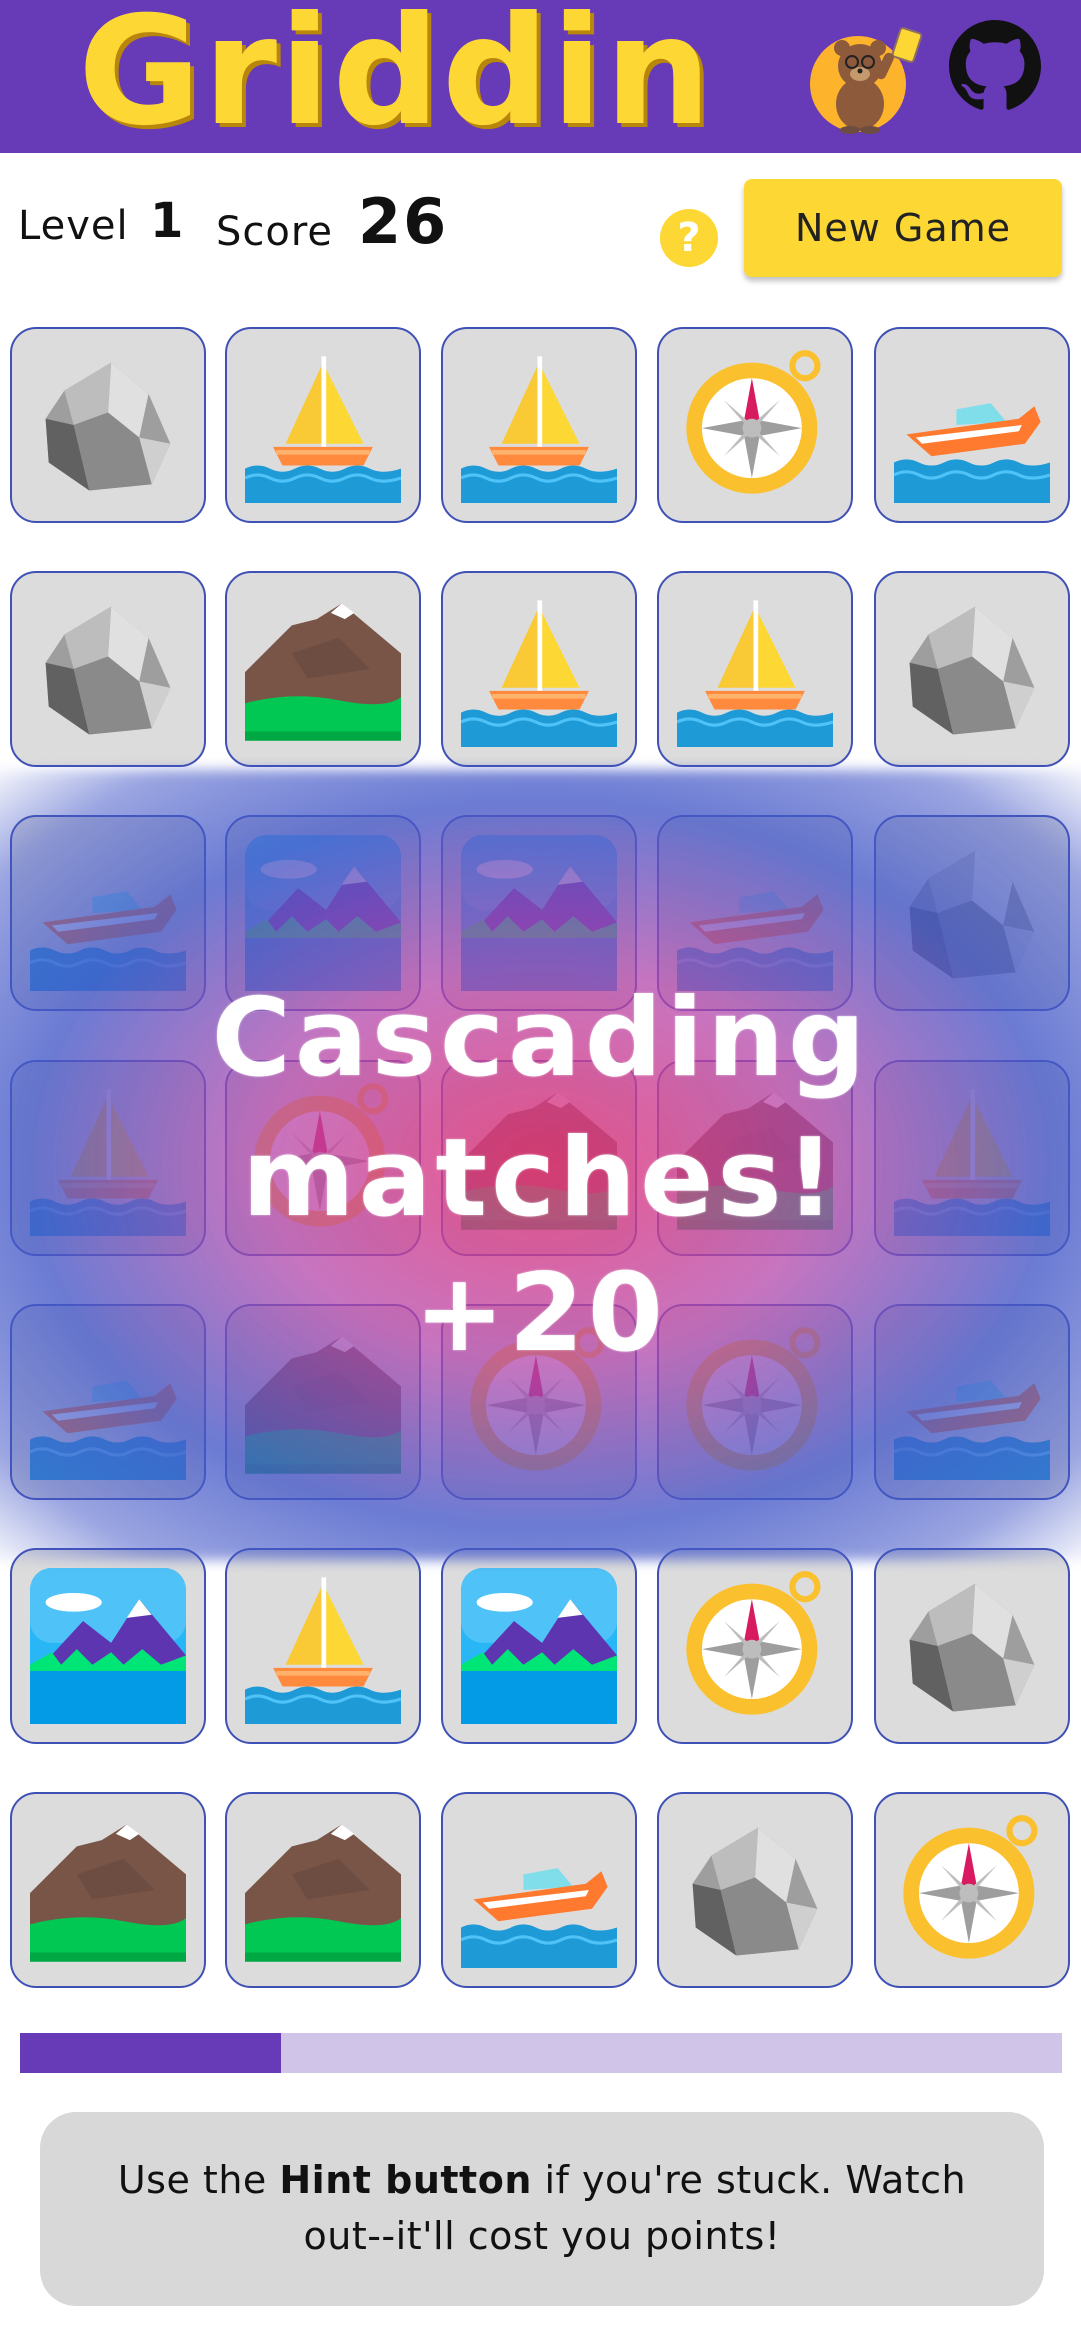 This screenshot has height=2340, width=1081. I want to click on score-value: 26, so click(403, 221).